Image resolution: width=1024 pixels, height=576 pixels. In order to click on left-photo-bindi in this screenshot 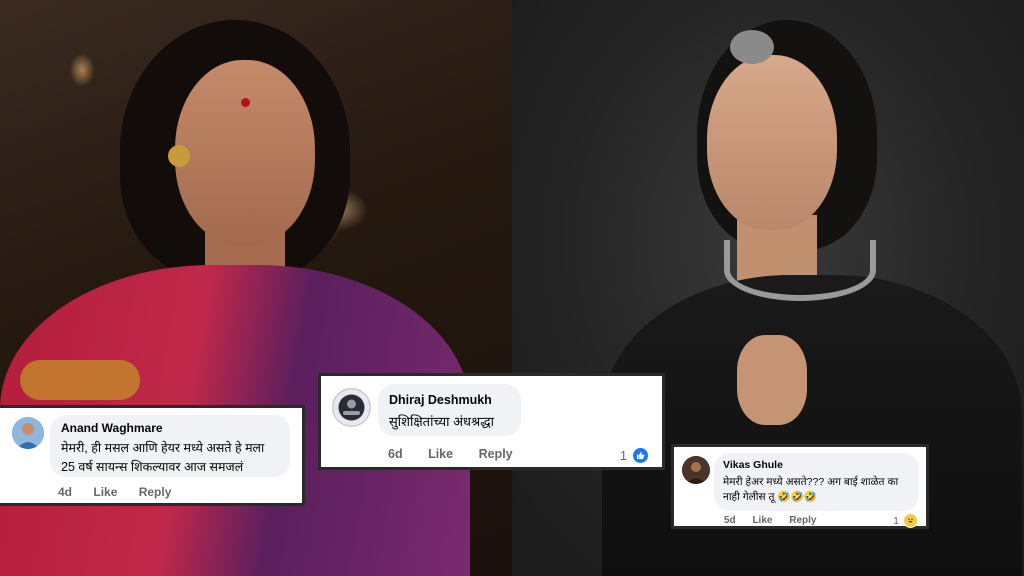, I will do `click(245, 102)`.